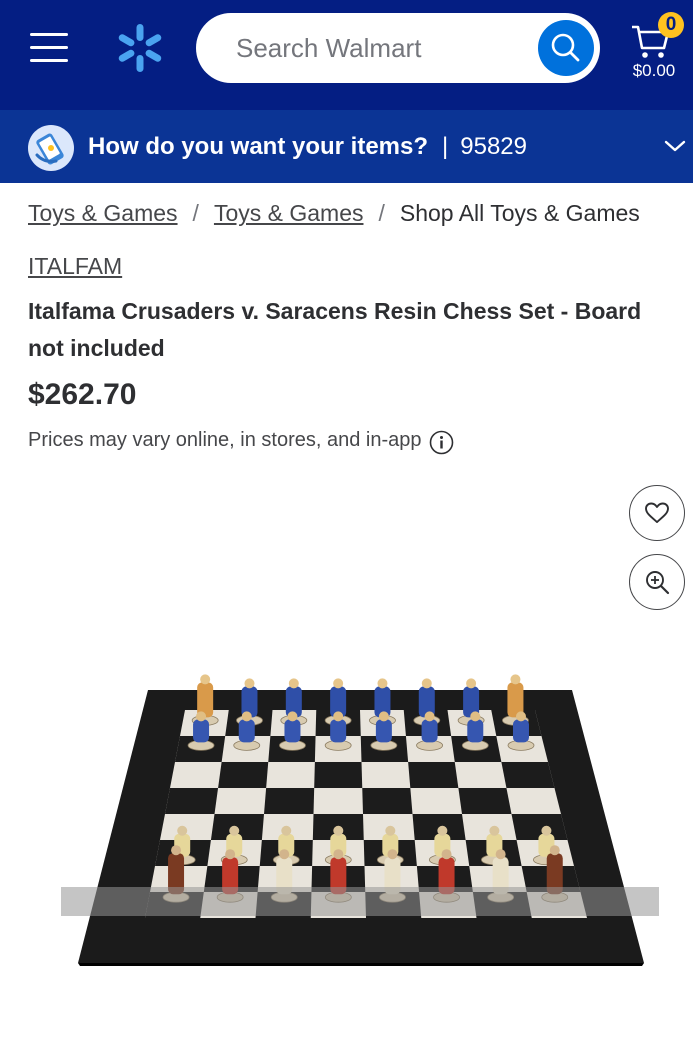 The width and height of the screenshot is (693, 1050). I want to click on breadcrumb-link-toys-games-2: Toys & Games, so click(289, 213).